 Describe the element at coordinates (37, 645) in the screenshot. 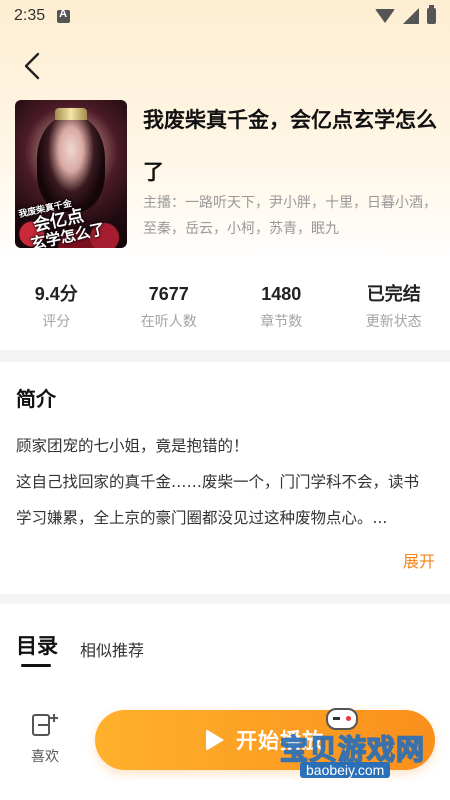

I see `tab-catalog: 目录` at that location.